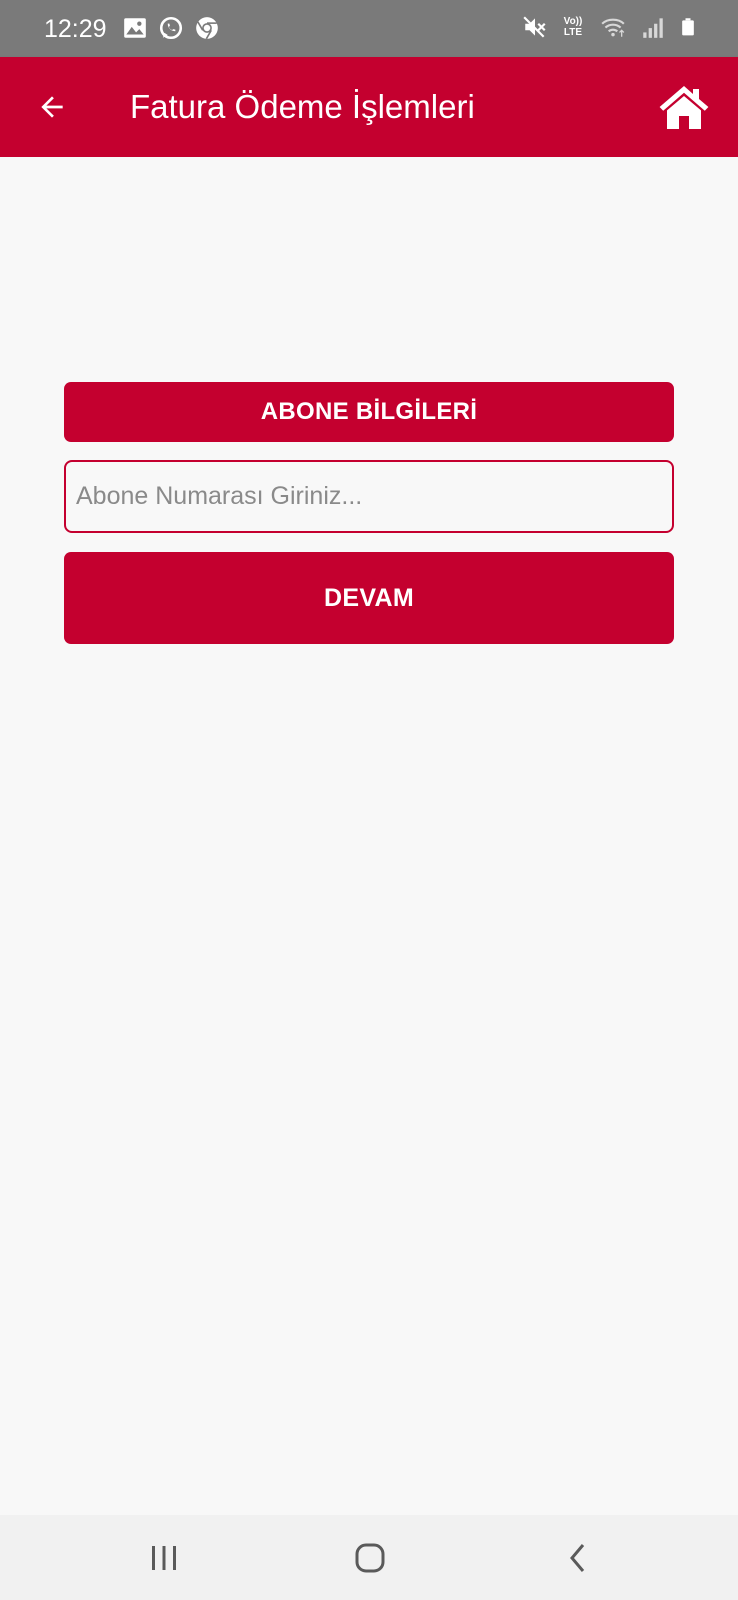 The width and height of the screenshot is (738, 1600). Describe the element at coordinates (369, 496) in the screenshot. I see `subscriber-number-input` at that location.